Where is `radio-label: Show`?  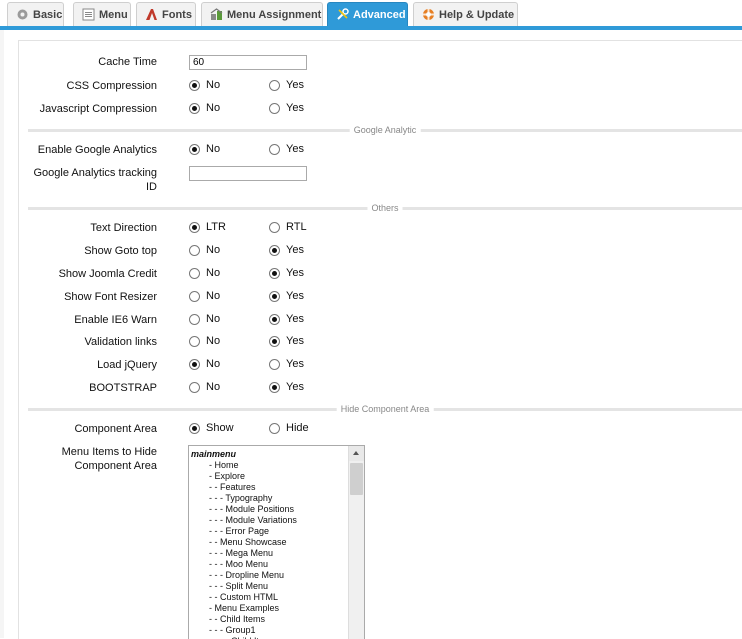 radio-label: Show is located at coordinates (220, 428).